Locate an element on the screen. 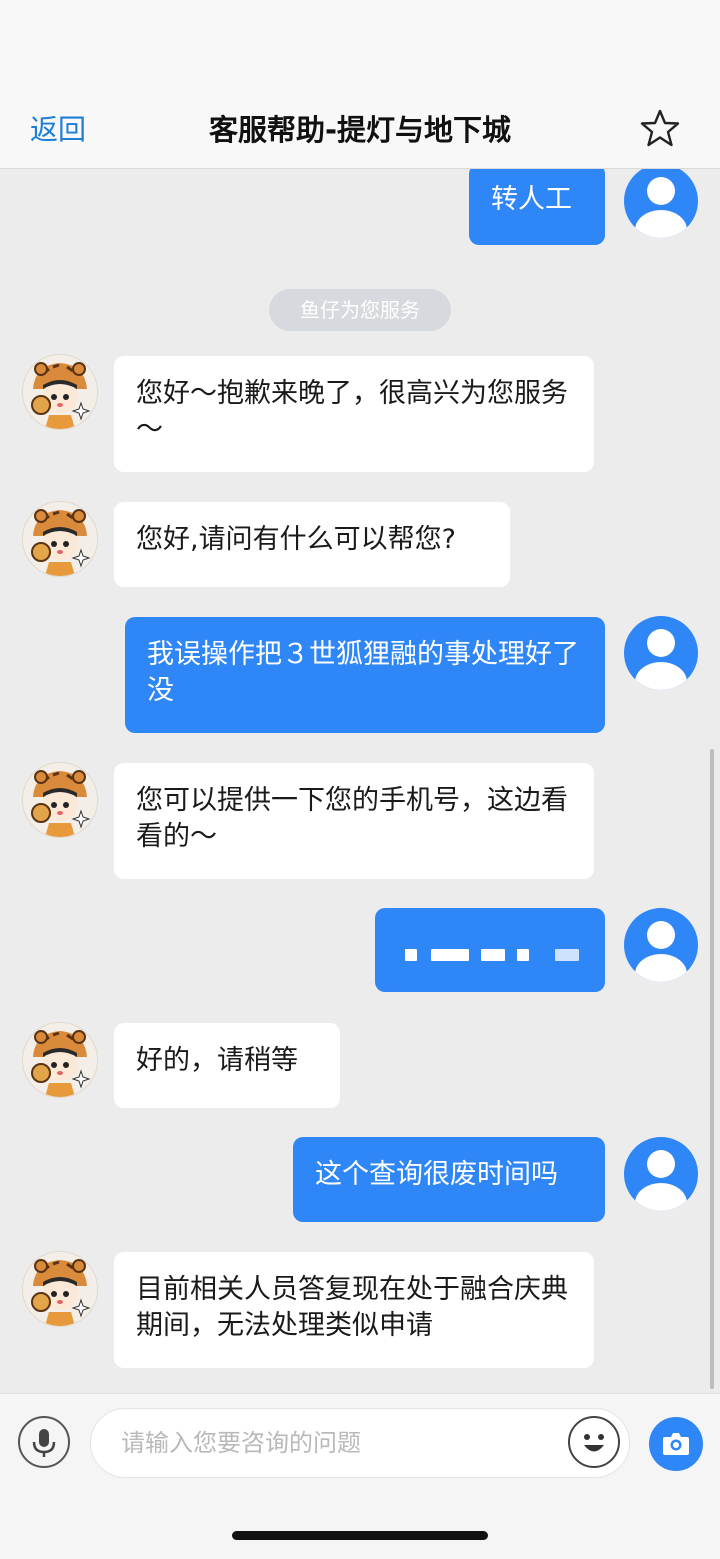  message-text: 转人工 is located at coordinates (531, 199).